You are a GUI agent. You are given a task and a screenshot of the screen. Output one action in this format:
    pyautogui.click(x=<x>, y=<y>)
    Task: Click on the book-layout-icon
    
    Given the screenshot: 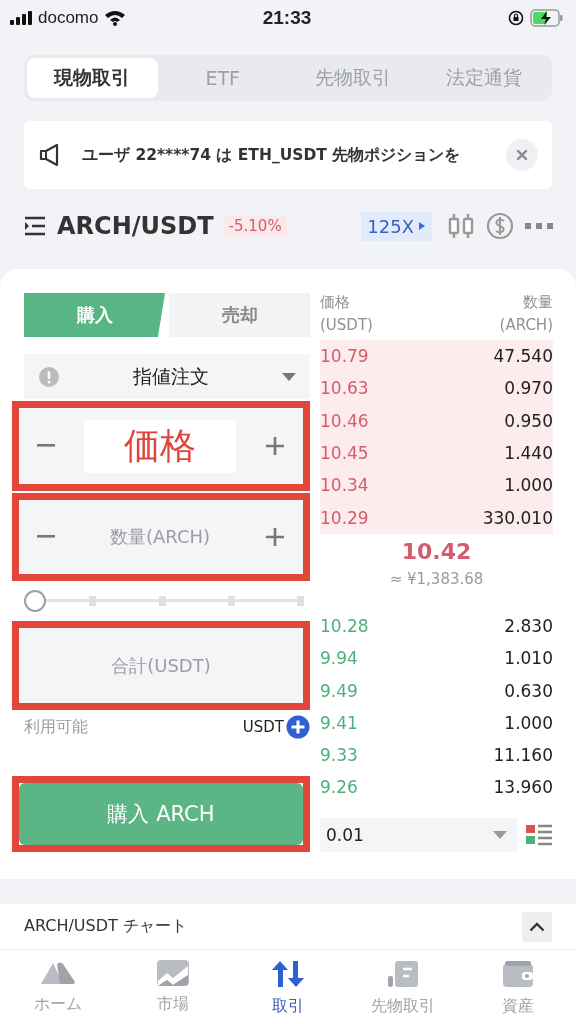 What is the action you would take?
    pyautogui.click(x=539, y=834)
    